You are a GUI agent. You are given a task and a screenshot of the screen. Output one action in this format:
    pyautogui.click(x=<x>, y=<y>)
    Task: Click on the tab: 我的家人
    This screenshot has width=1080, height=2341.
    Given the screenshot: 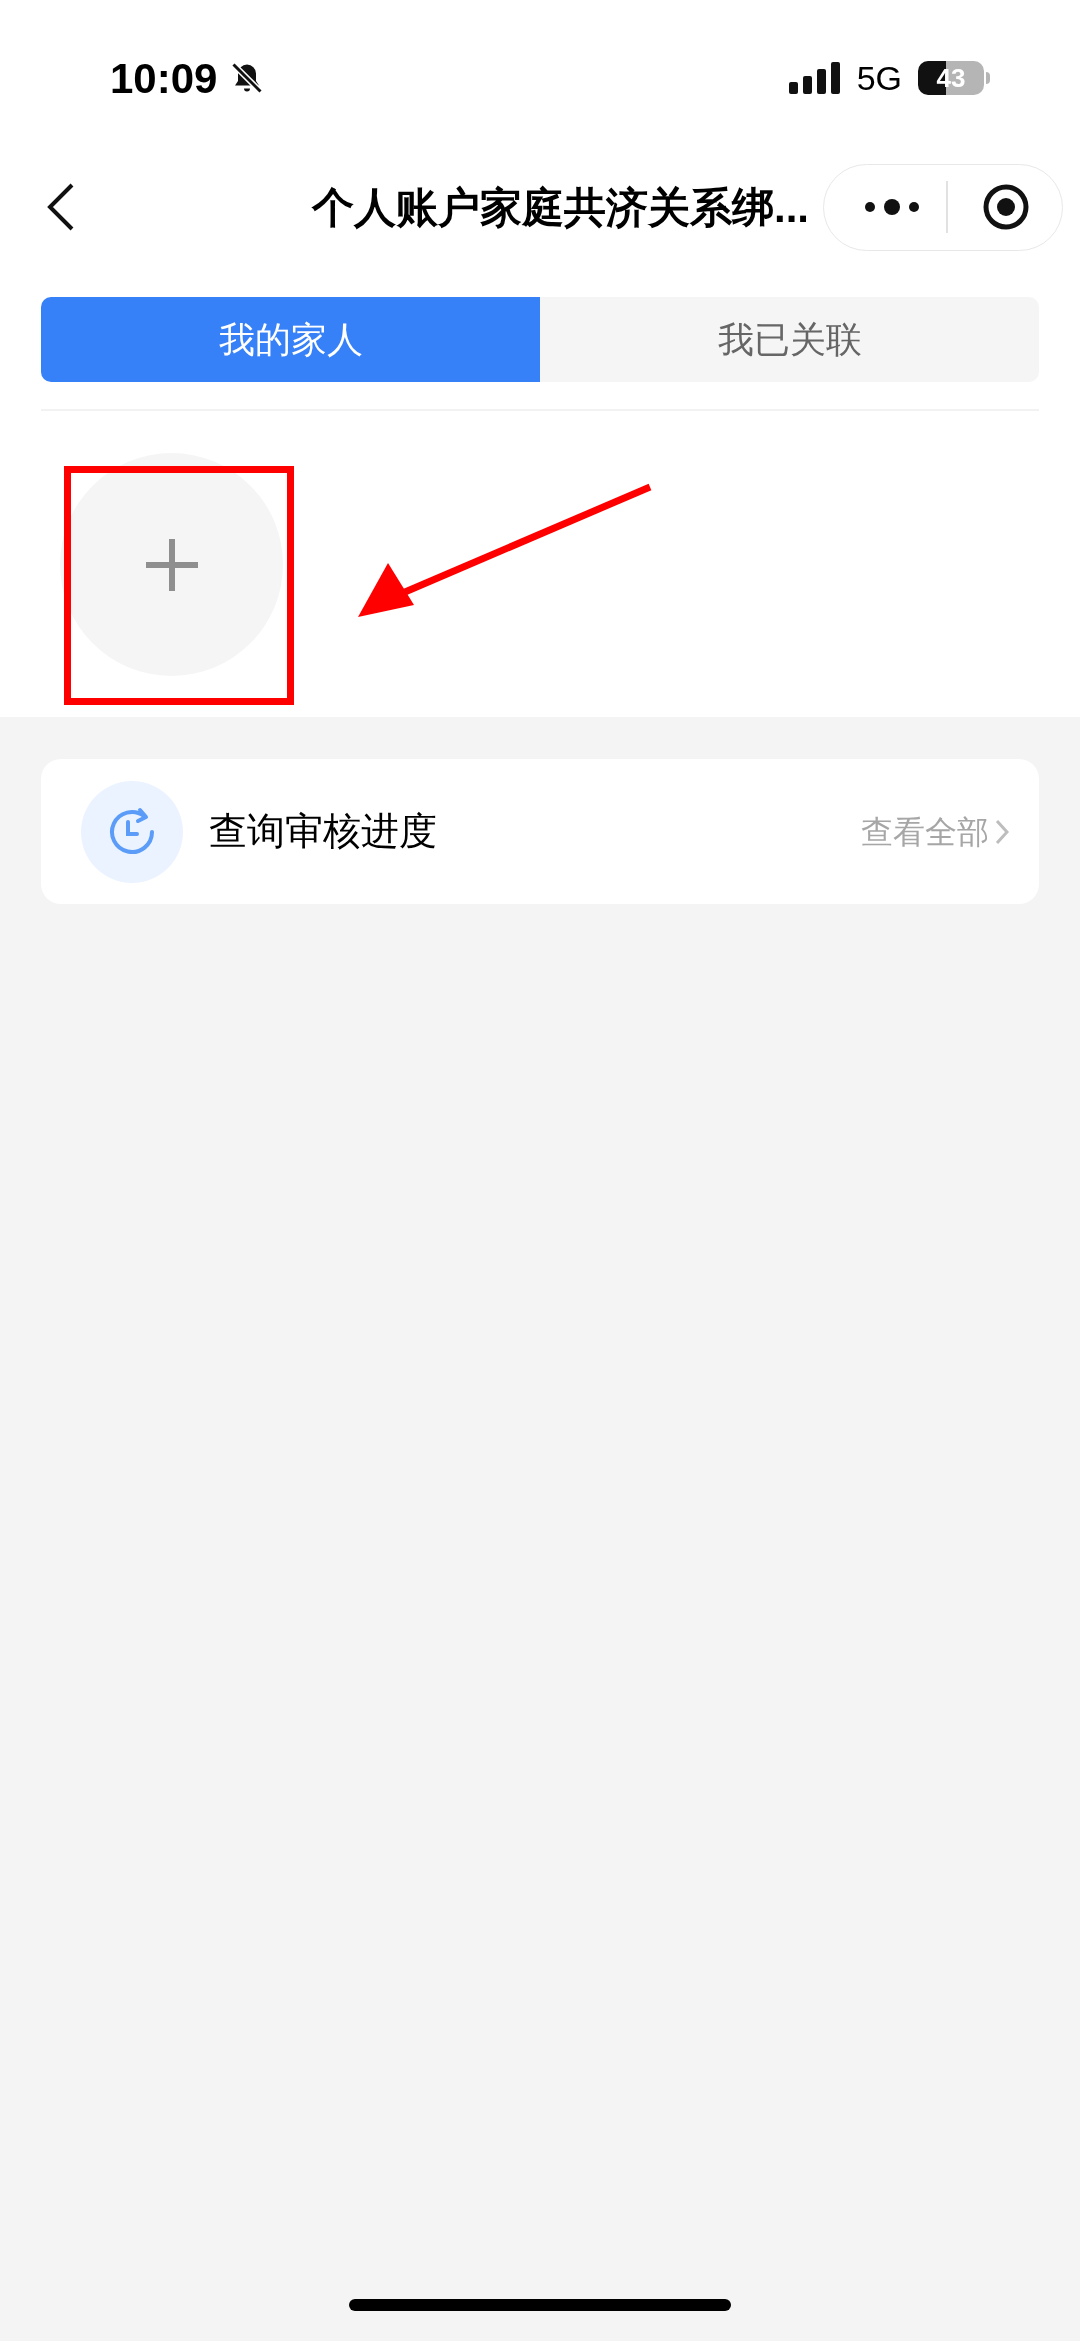 What is the action you would take?
    pyautogui.click(x=290, y=339)
    